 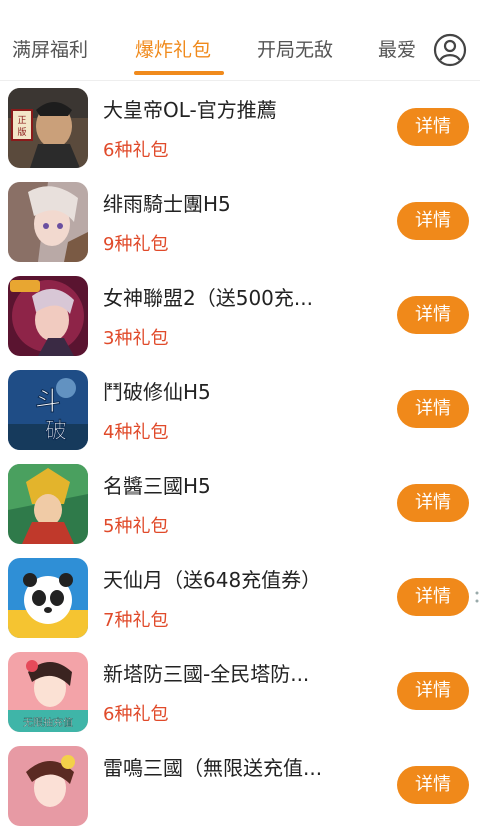 I want to click on list-item: 雷鳴三國（無限送充值... 详情, so click(x=240, y=785).